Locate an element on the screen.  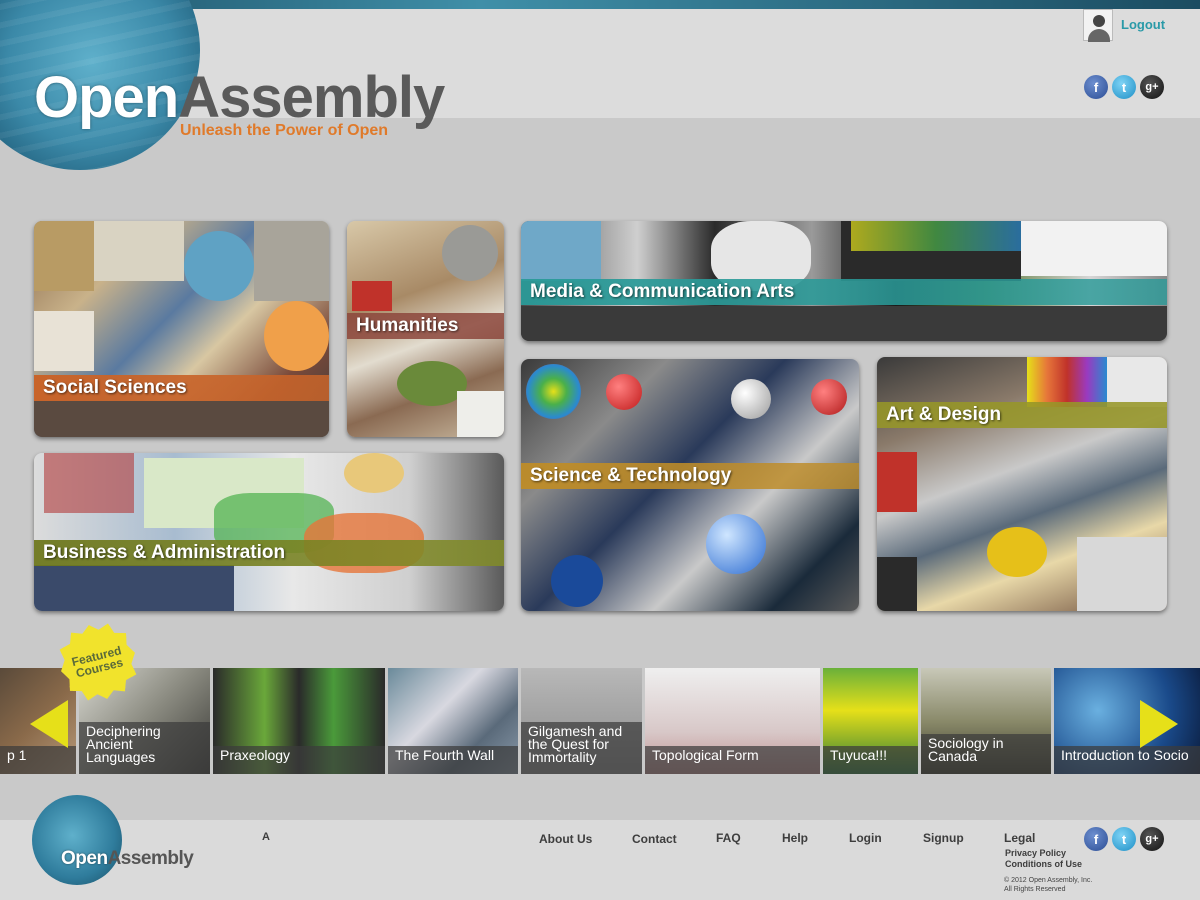
footer-link-legal: Legal is located at coordinates (1019, 838).